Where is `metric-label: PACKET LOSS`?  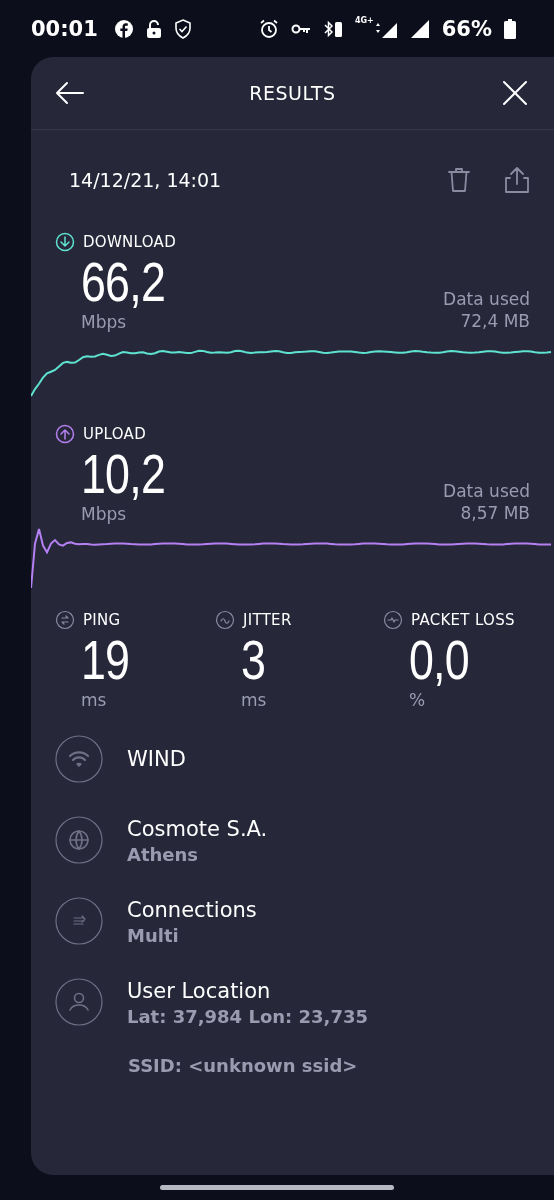
metric-label: PACKET LOSS is located at coordinates (463, 620).